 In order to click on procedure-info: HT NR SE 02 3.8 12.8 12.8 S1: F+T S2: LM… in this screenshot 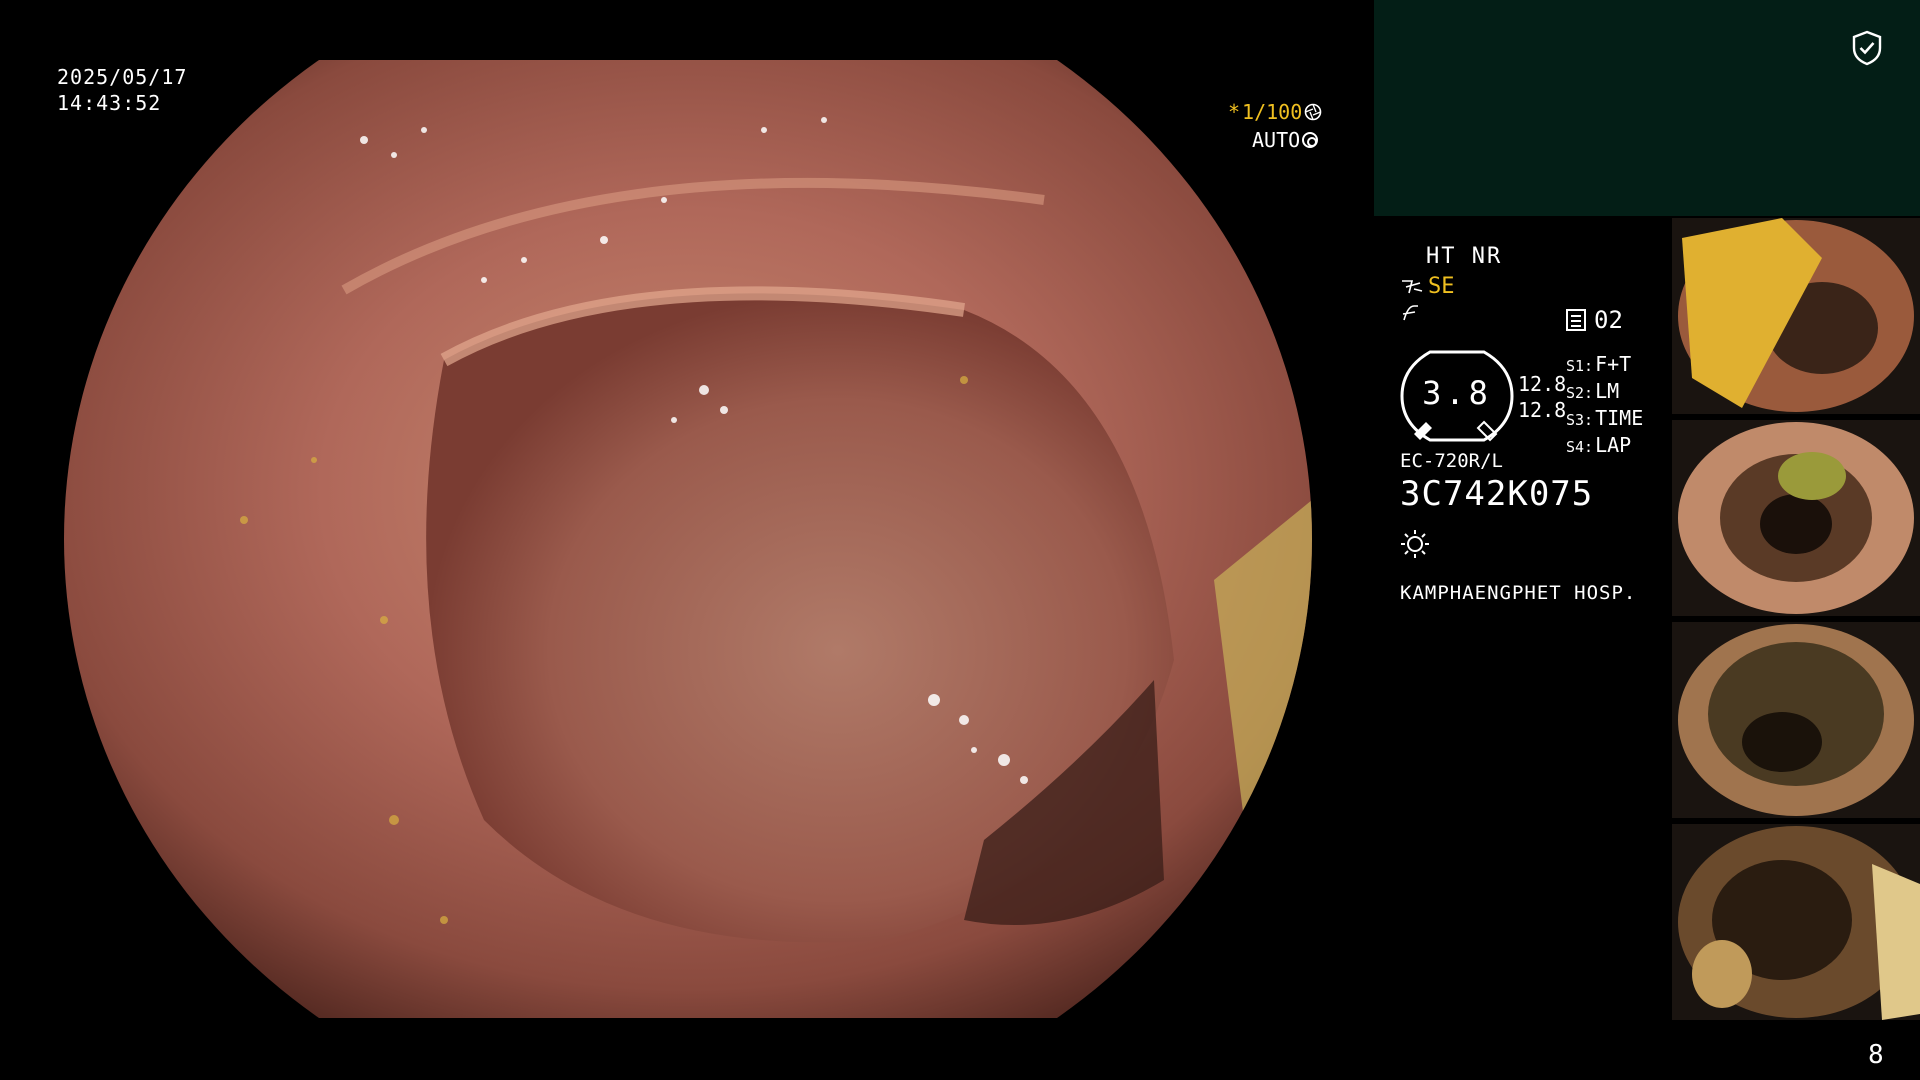, I will do `click(1535, 430)`.